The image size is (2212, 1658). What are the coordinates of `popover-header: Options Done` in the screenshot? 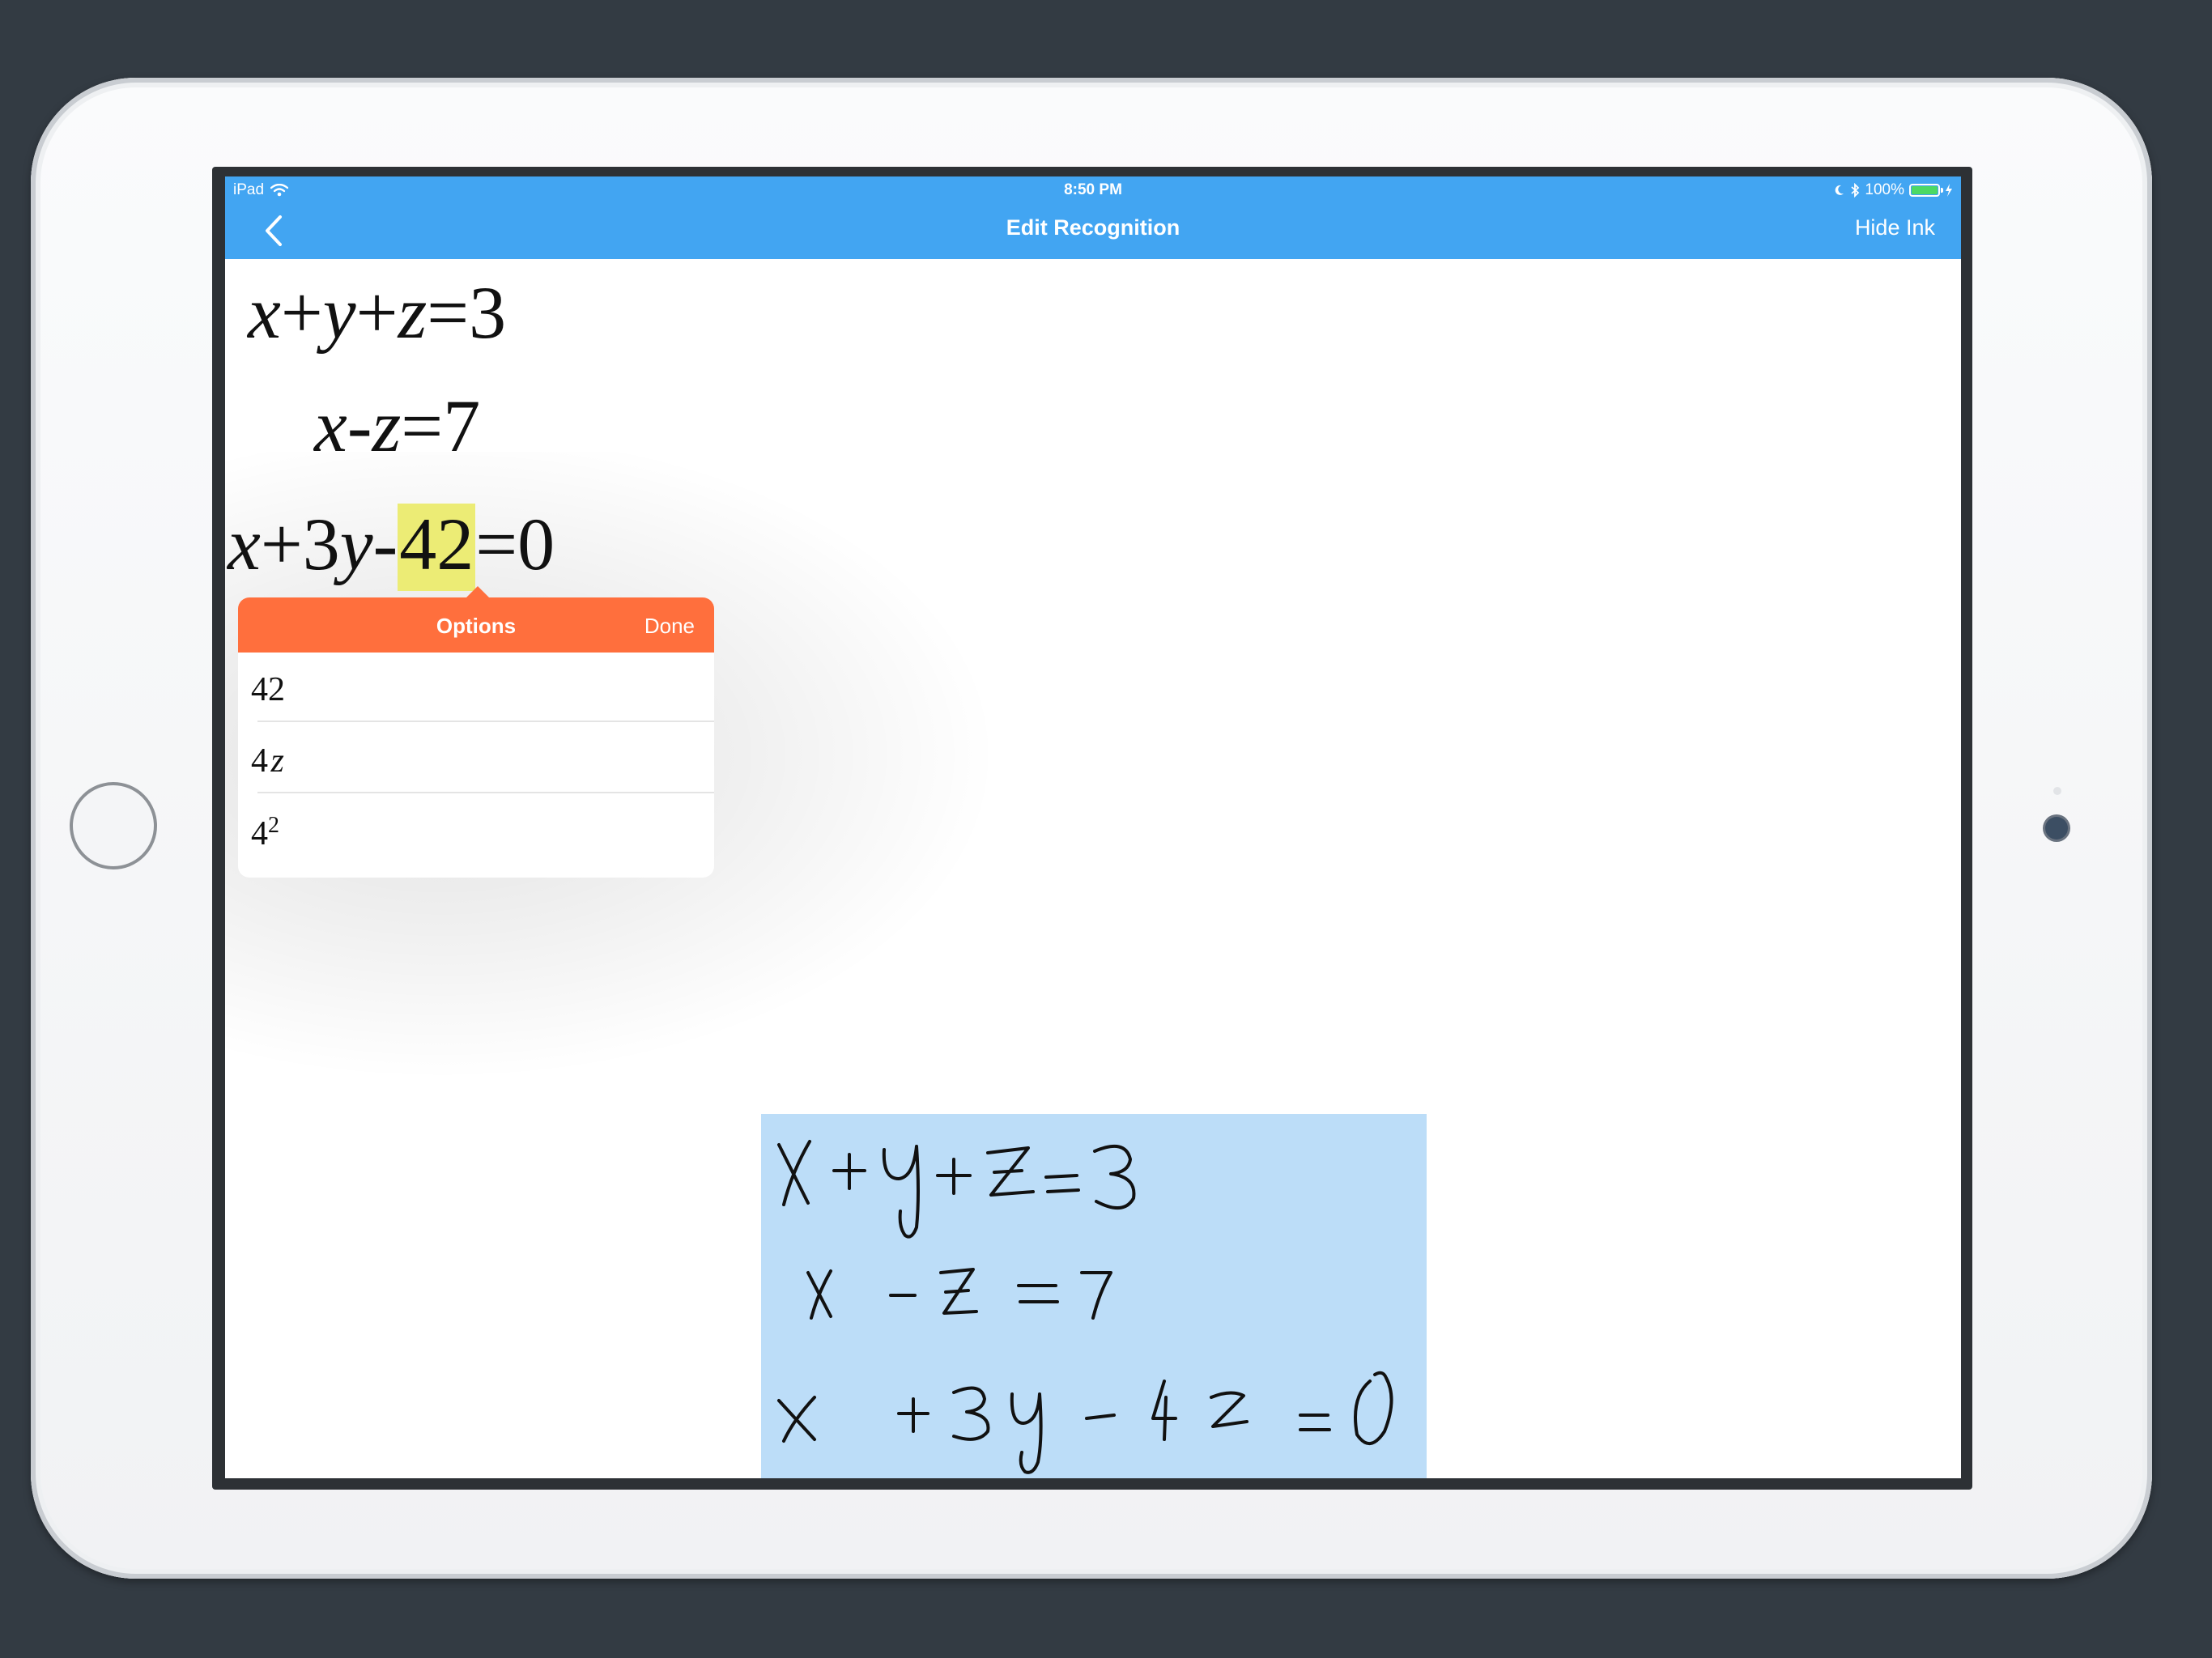 It's located at (476, 625).